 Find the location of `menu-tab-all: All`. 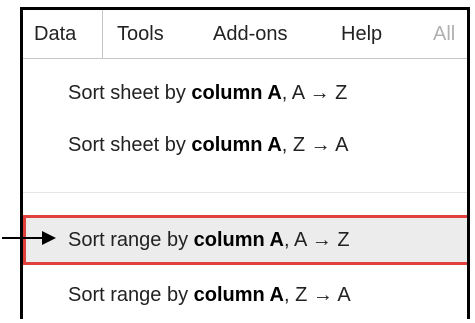

menu-tab-all: All is located at coordinates (444, 34).